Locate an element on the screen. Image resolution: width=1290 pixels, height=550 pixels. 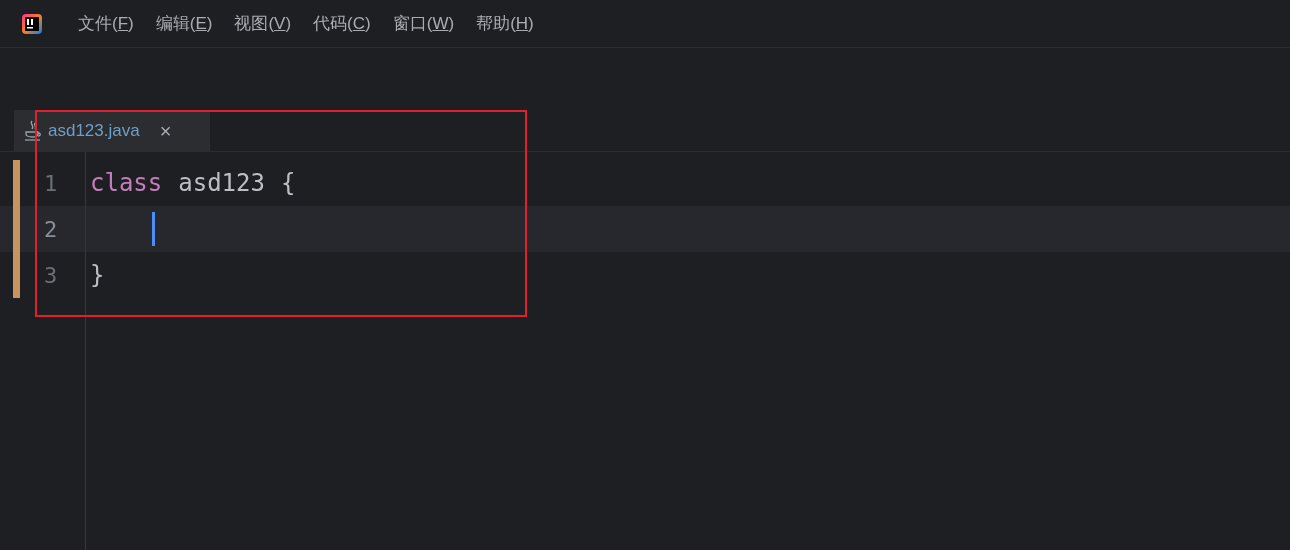
code-token: asd123 is located at coordinates (221, 183).